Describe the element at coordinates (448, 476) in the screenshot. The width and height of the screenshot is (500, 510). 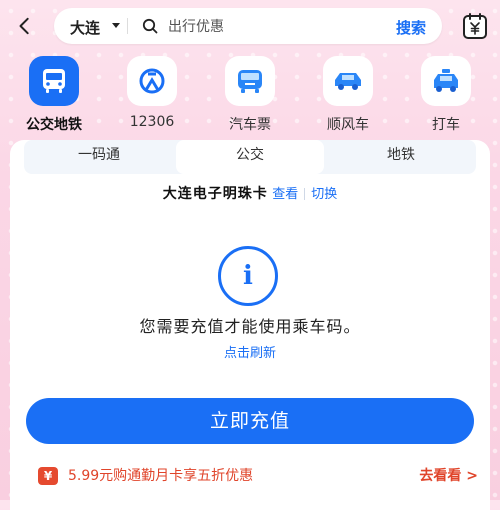
I see `promo-link: 去看看 >` at that location.